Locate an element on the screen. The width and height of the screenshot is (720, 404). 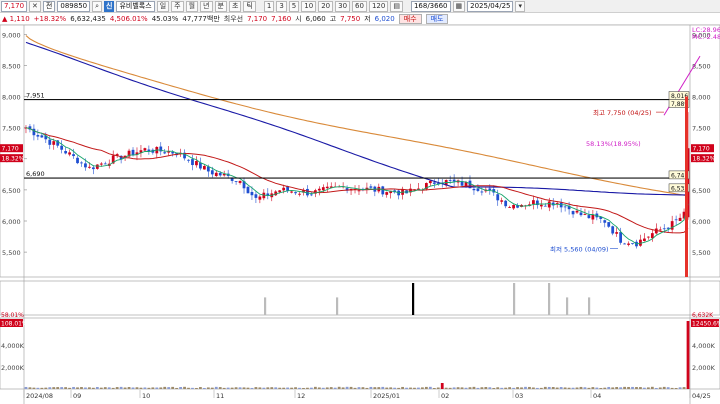
count-field: 168/3660 is located at coordinates (430, 6).